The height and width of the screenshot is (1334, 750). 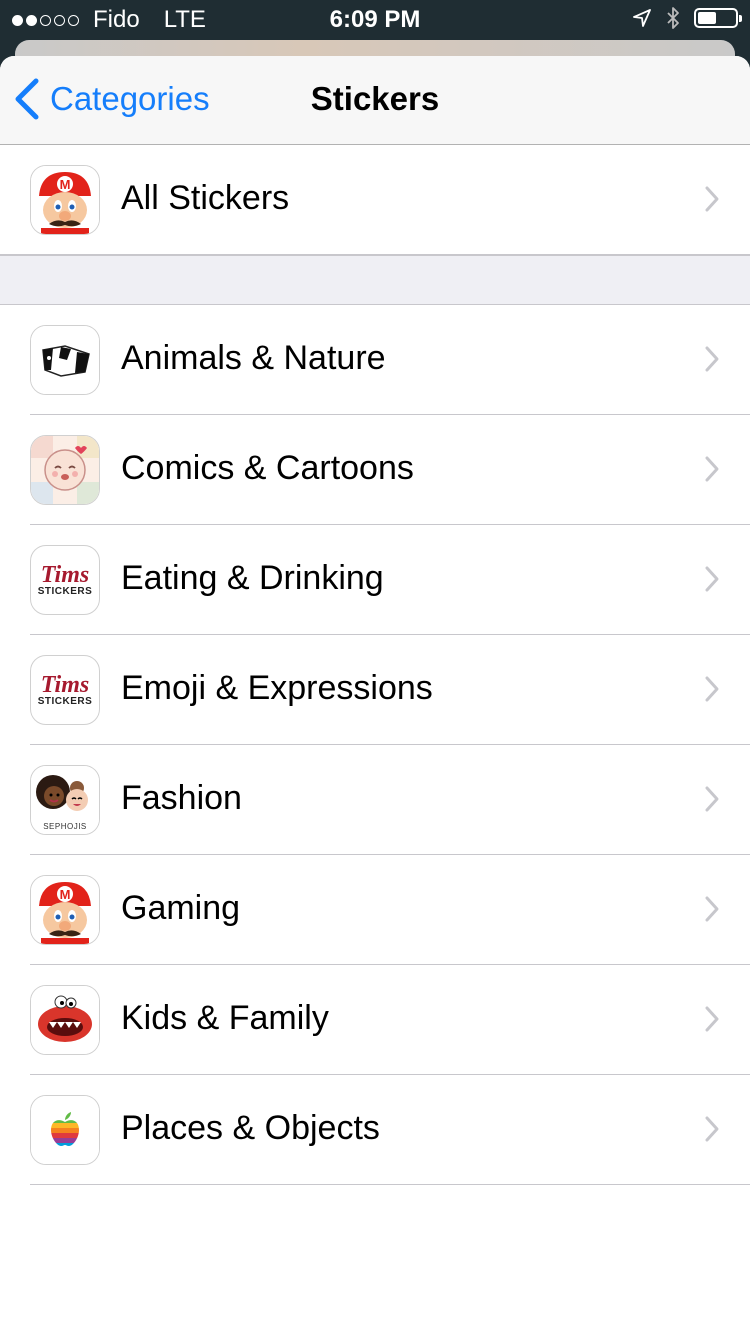 What do you see at coordinates (181, 798) in the screenshot?
I see `row-label: Fashion` at bounding box center [181, 798].